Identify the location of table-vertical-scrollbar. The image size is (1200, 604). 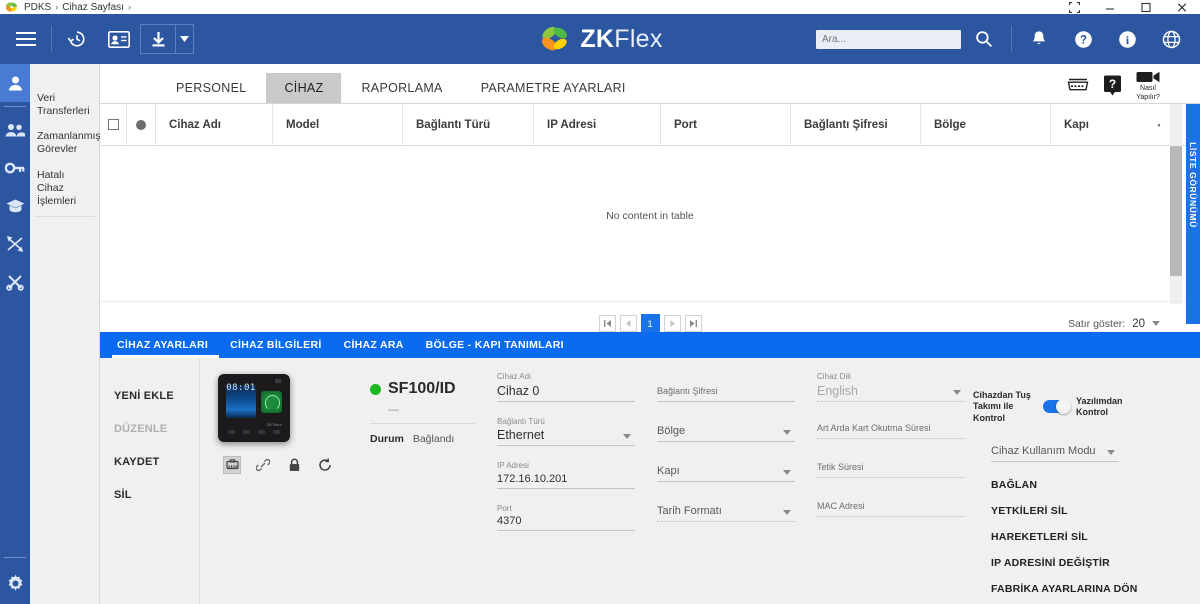
(1176, 204).